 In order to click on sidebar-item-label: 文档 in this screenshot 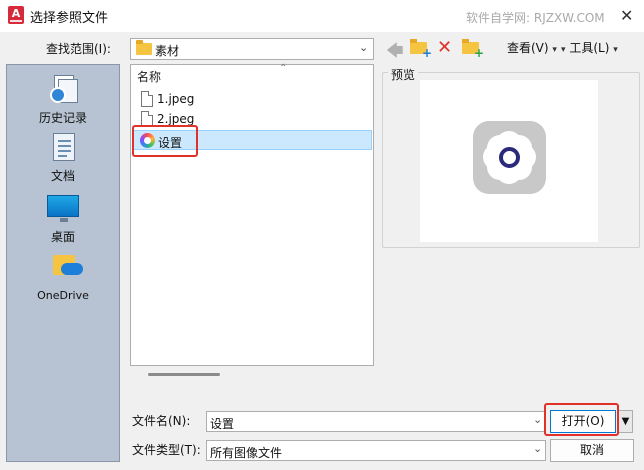, I will do `click(62, 176)`.